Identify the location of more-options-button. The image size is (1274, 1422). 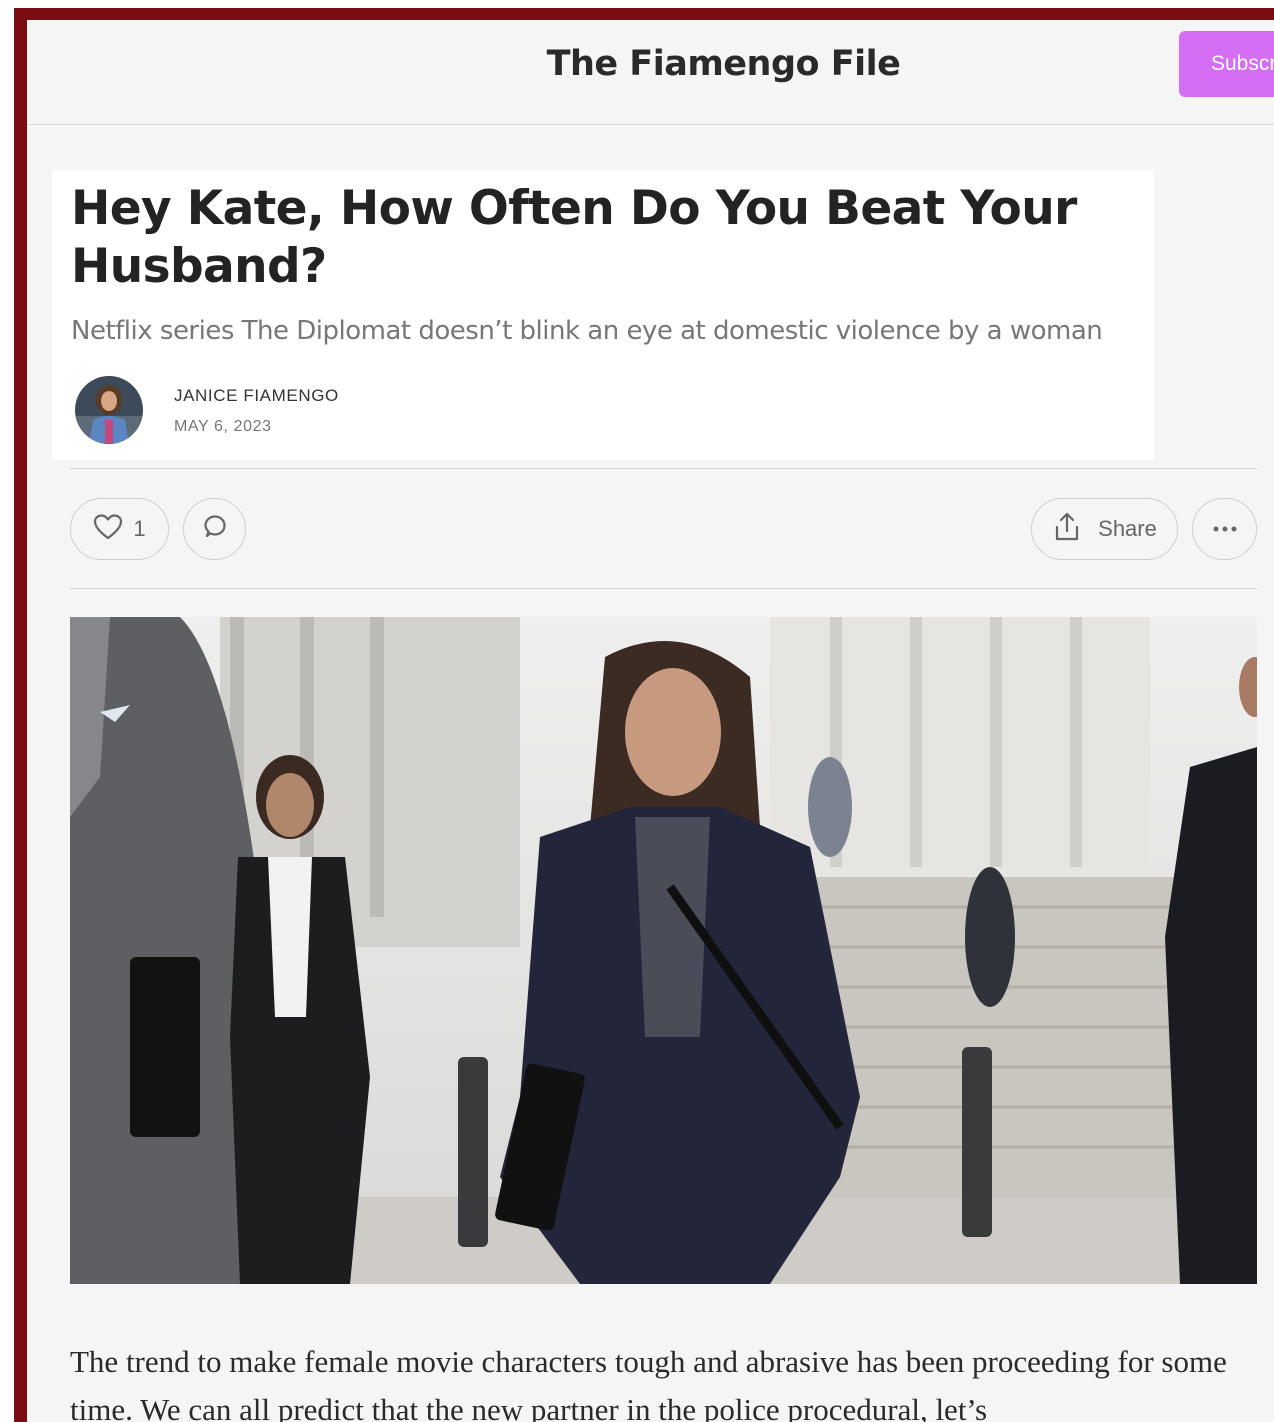
(1224, 529).